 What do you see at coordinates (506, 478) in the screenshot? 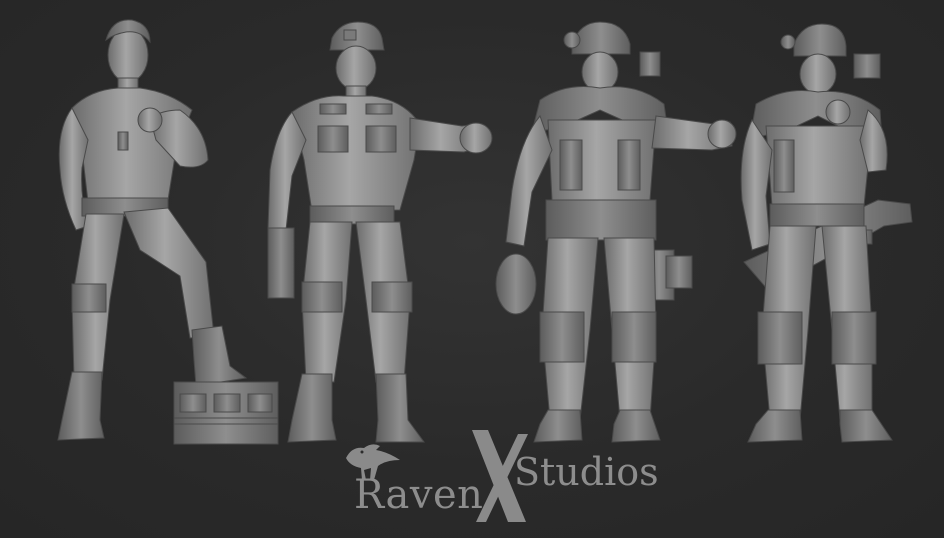
I see `raven-x-studios-logo: Raven Studios` at bounding box center [506, 478].